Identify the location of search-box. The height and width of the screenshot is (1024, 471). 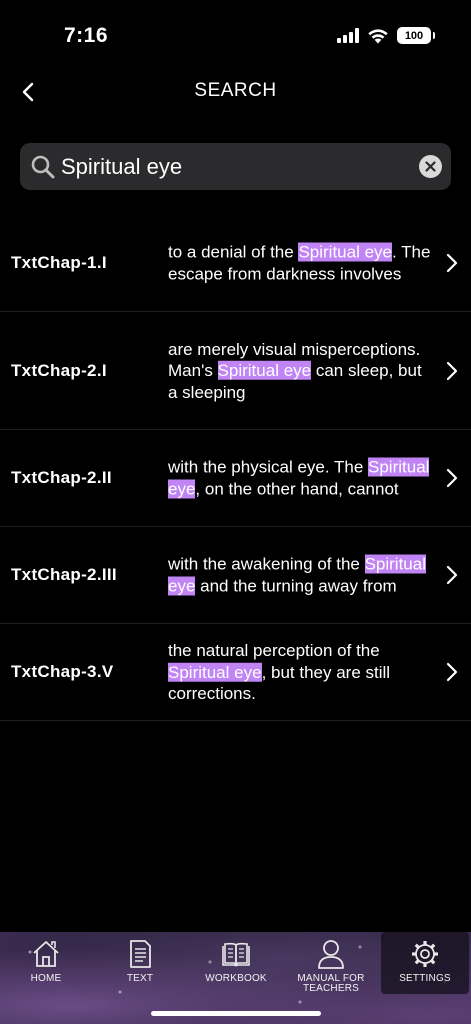
(235, 166).